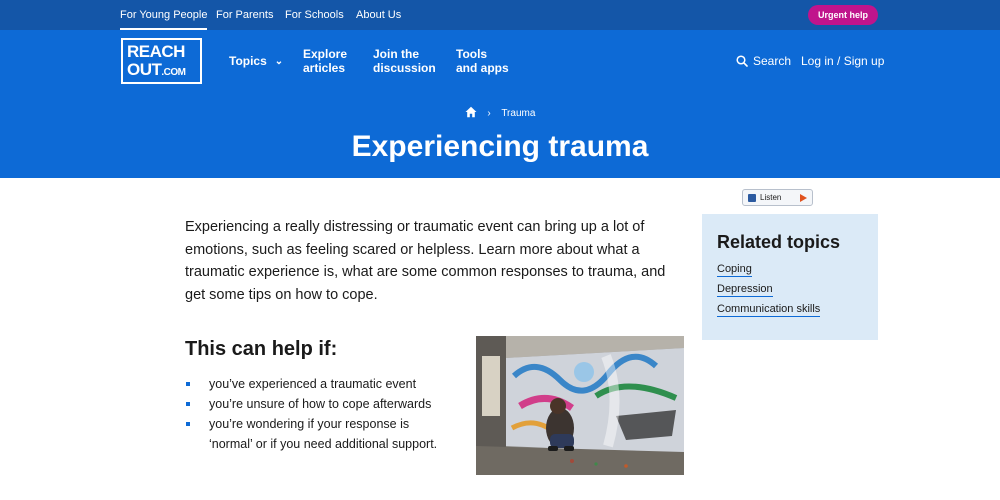 The image size is (1000, 500). What do you see at coordinates (244, 15) in the screenshot?
I see `audience-parents-link: For Parents` at bounding box center [244, 15].